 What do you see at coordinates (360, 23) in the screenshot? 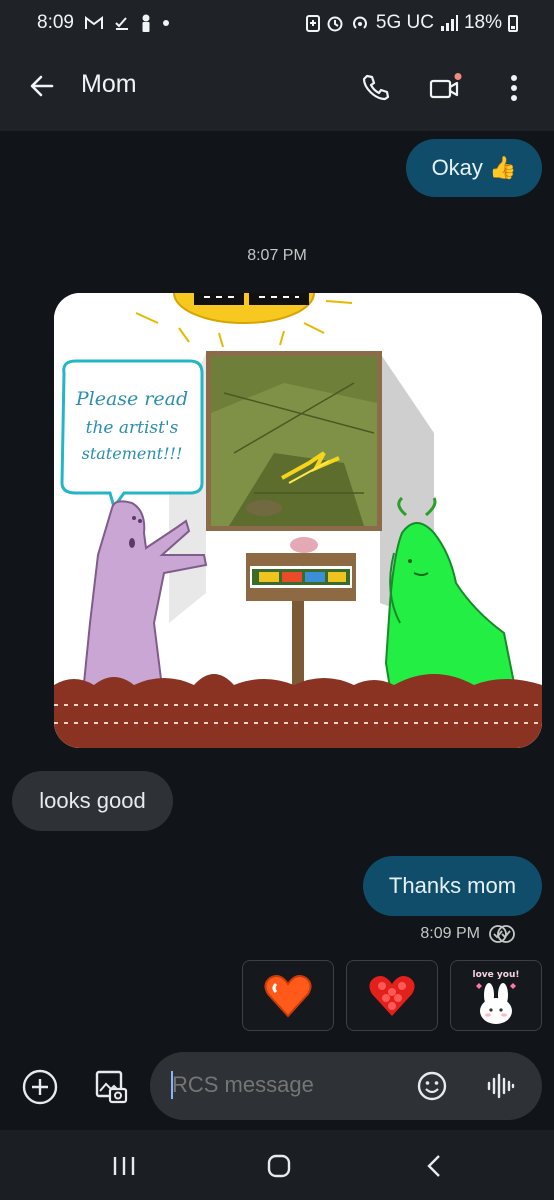
I see `hotspot-icon` at bounding box center [360, 23].